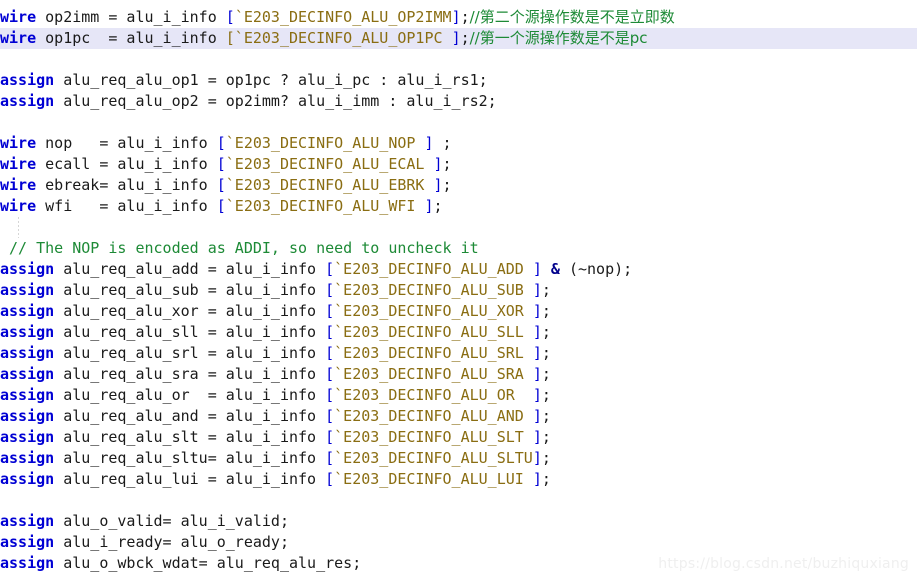 This screenshot has height=578, width=917. Describe the element at coordinates (190, 416) in the screenshot. I see `code-token-plain: alu_req_alu_and = alu_i_info` at that location.